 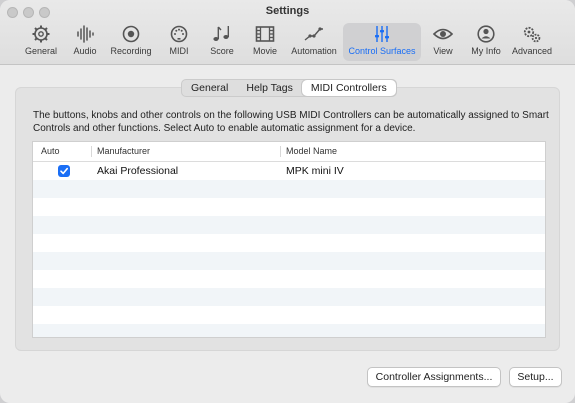 I want to click on toolbar-label: My Info, so click(x=486, y=51).